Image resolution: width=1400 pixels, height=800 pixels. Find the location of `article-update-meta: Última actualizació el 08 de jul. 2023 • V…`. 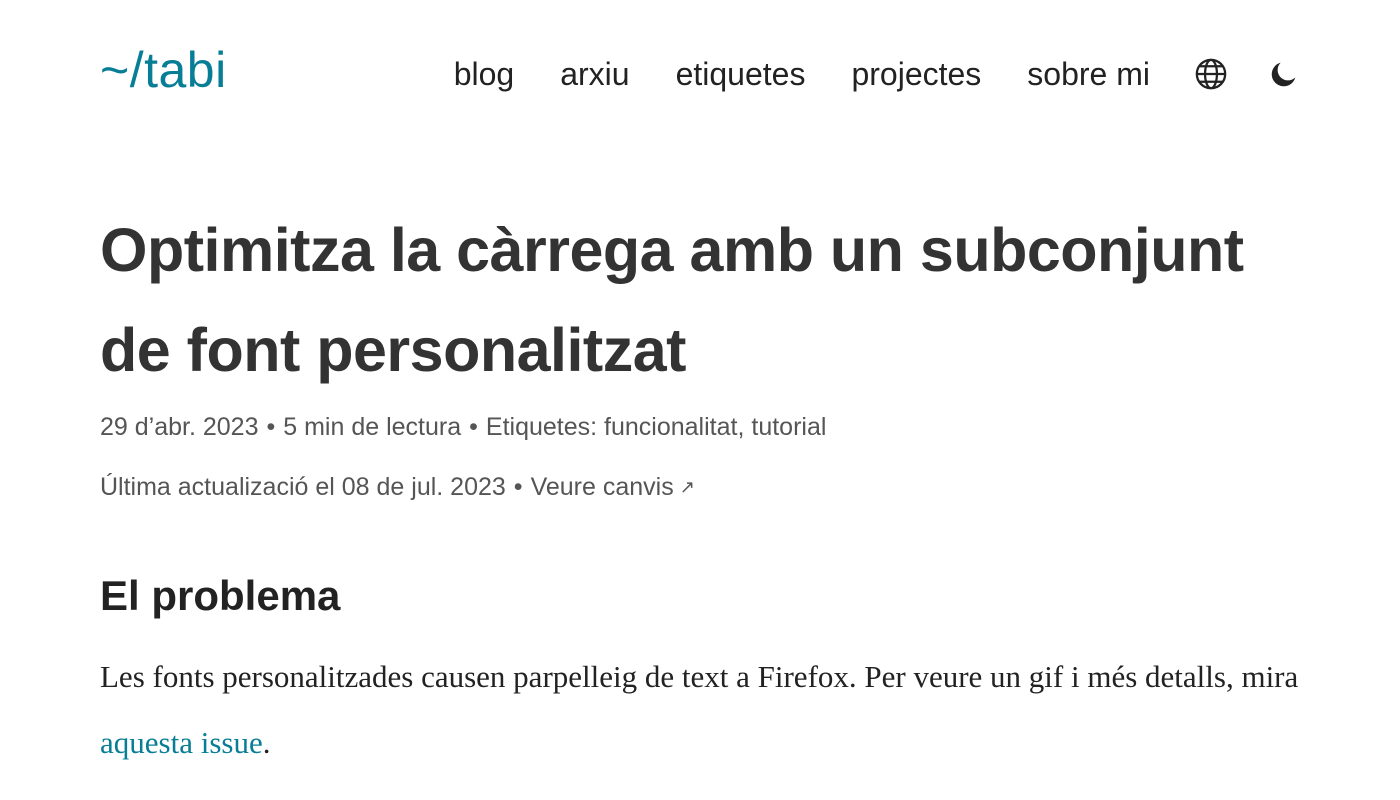

article-update-meta: Última actualizació el 08 de jul. 2023 • V… is located at coordinates (700, 487).